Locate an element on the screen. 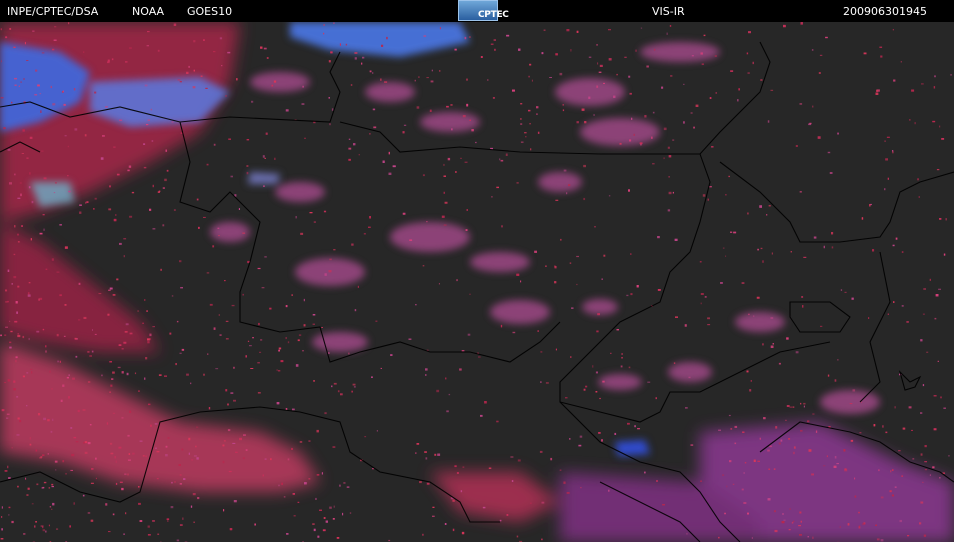 The image size is (954, 542). cptec-logo-icon: CPTEC is located at coordinates (483, 10).